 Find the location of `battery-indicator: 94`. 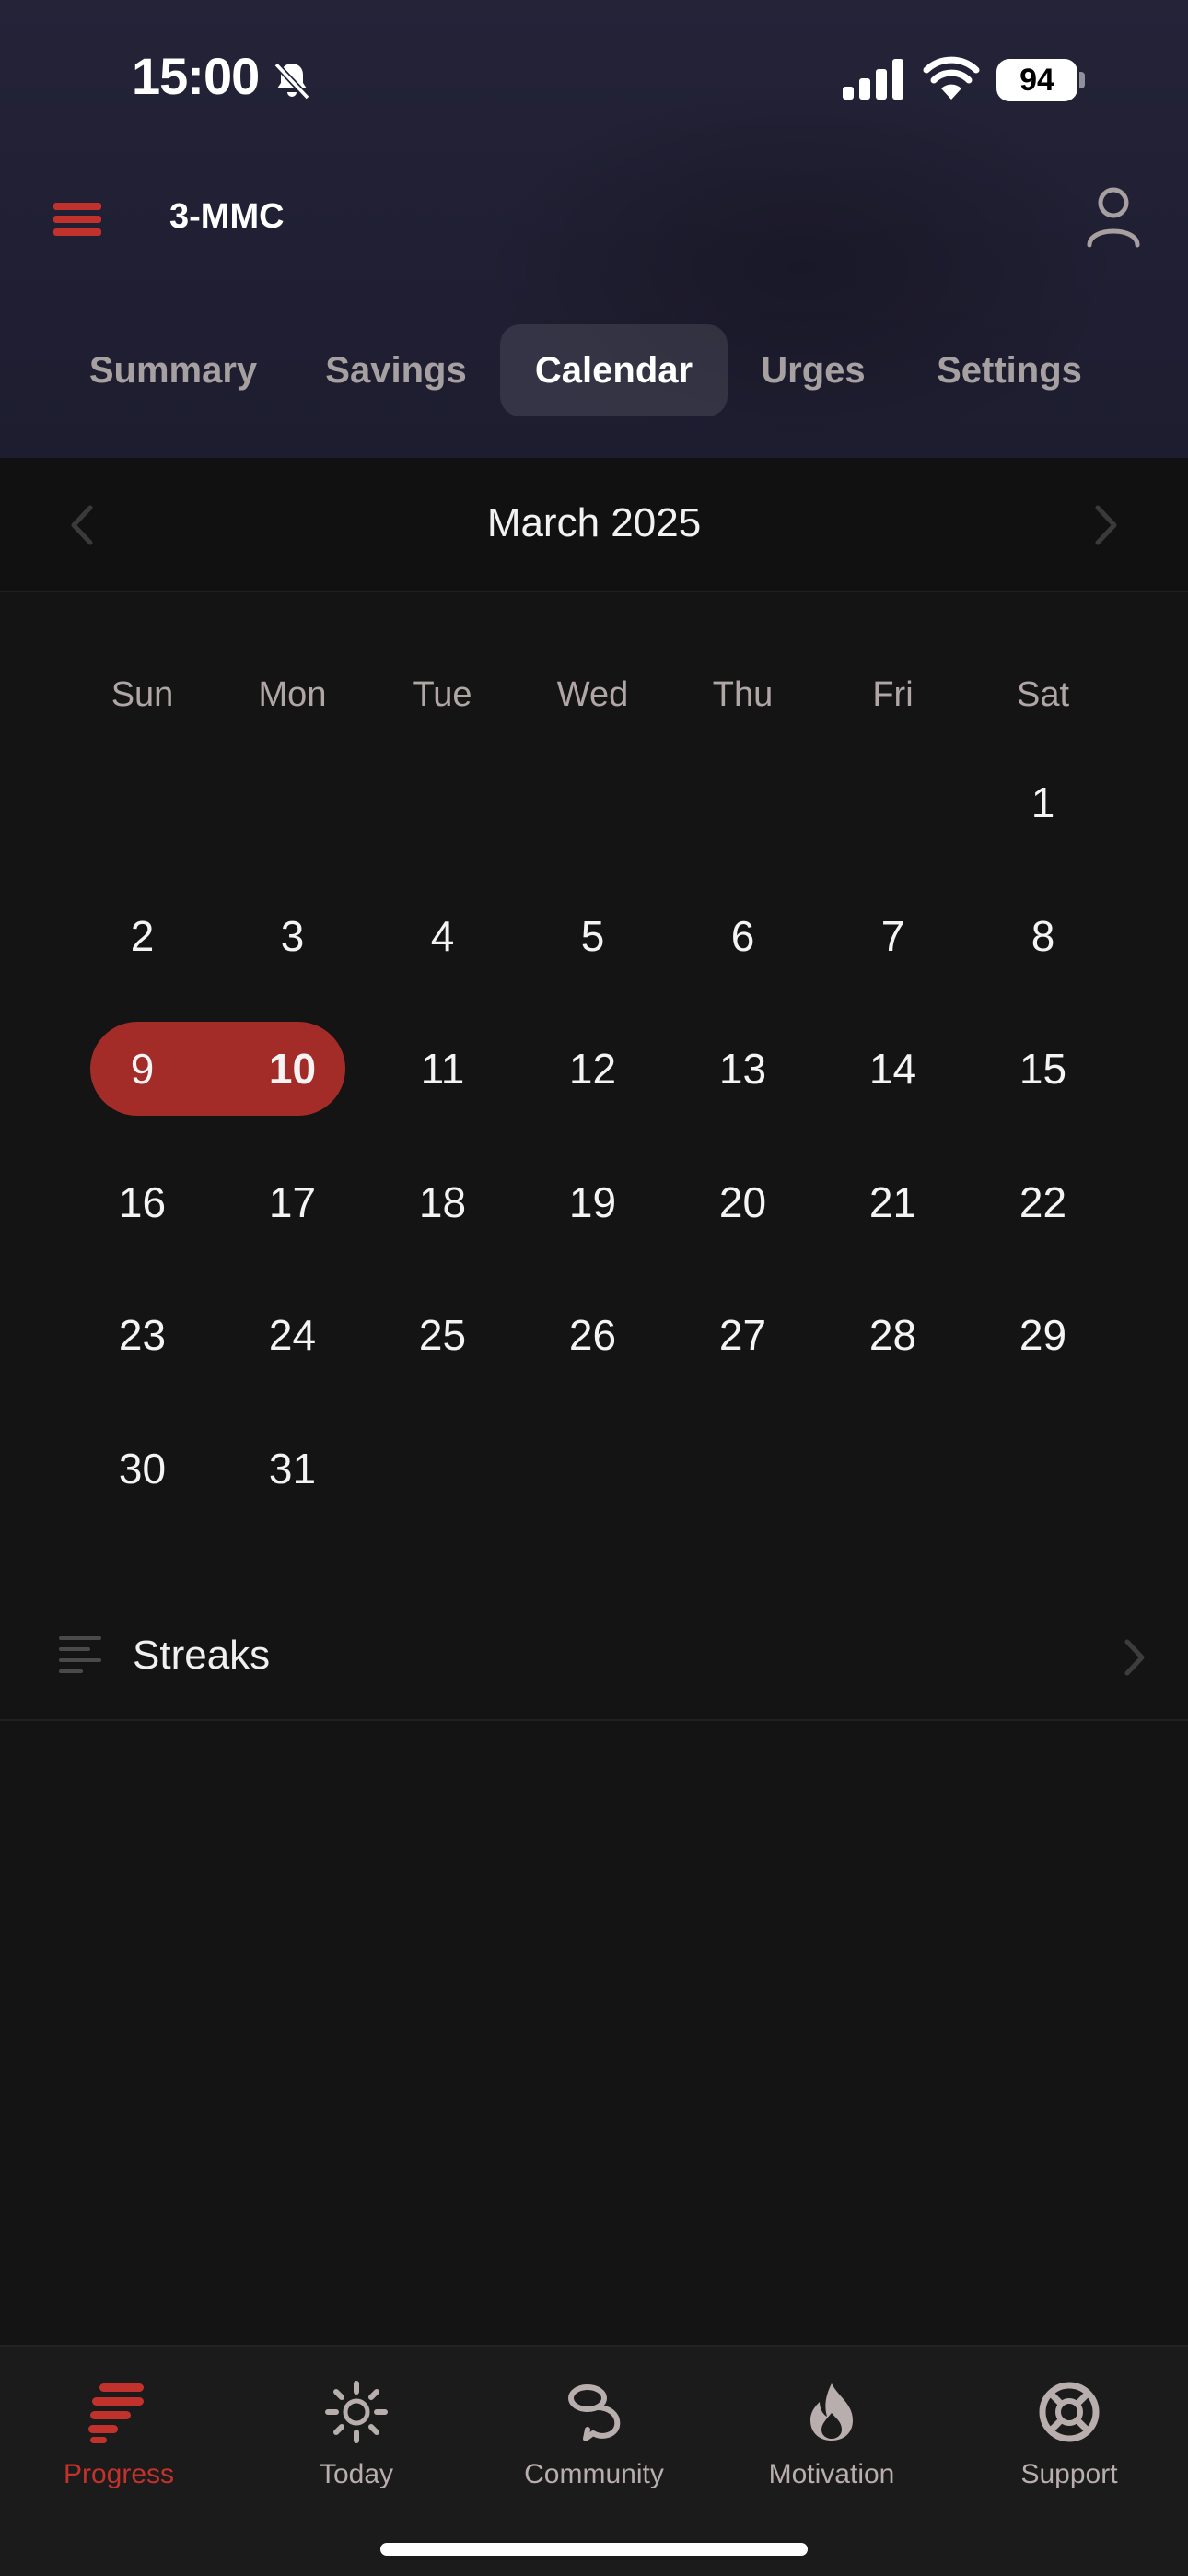

battery-indicator: 94 is located at coordinates (1040, 80).